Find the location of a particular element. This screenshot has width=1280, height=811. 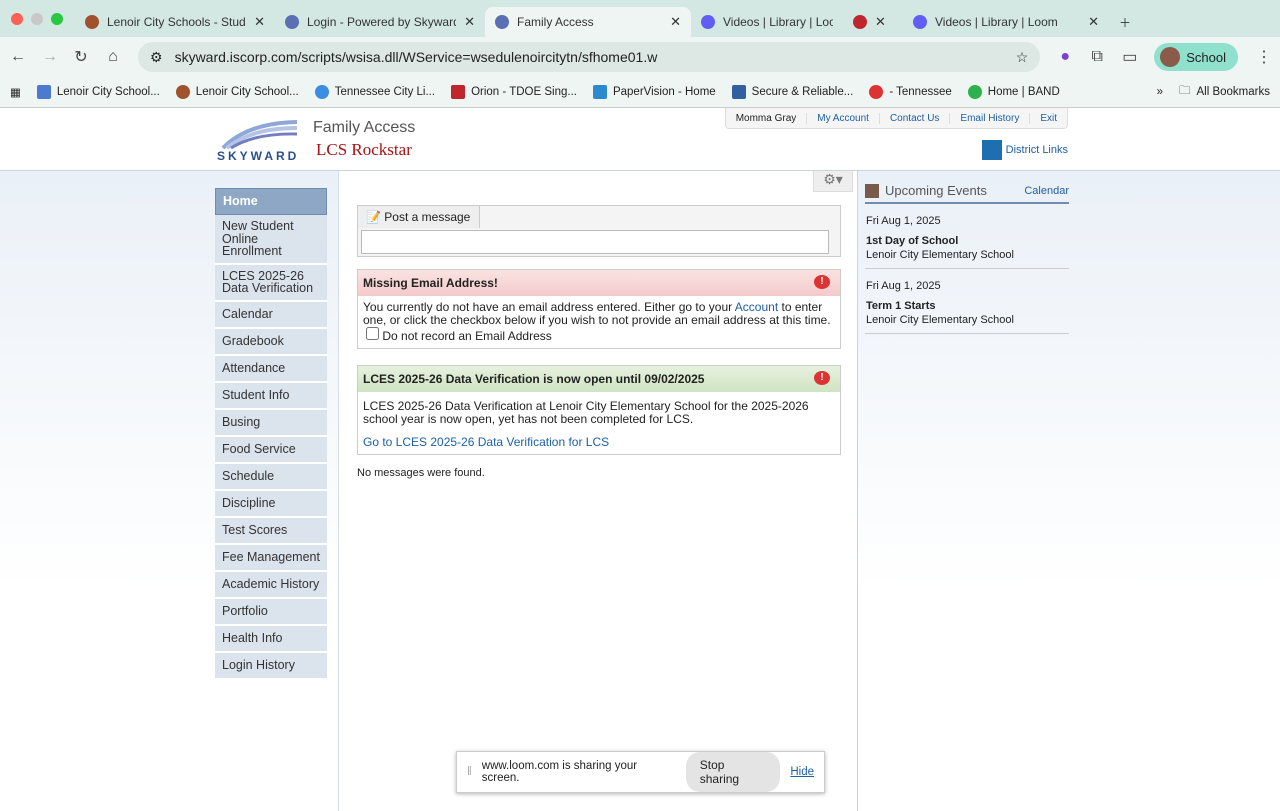

folder-icon: 🗀 is located at coordinates (1185, 90).